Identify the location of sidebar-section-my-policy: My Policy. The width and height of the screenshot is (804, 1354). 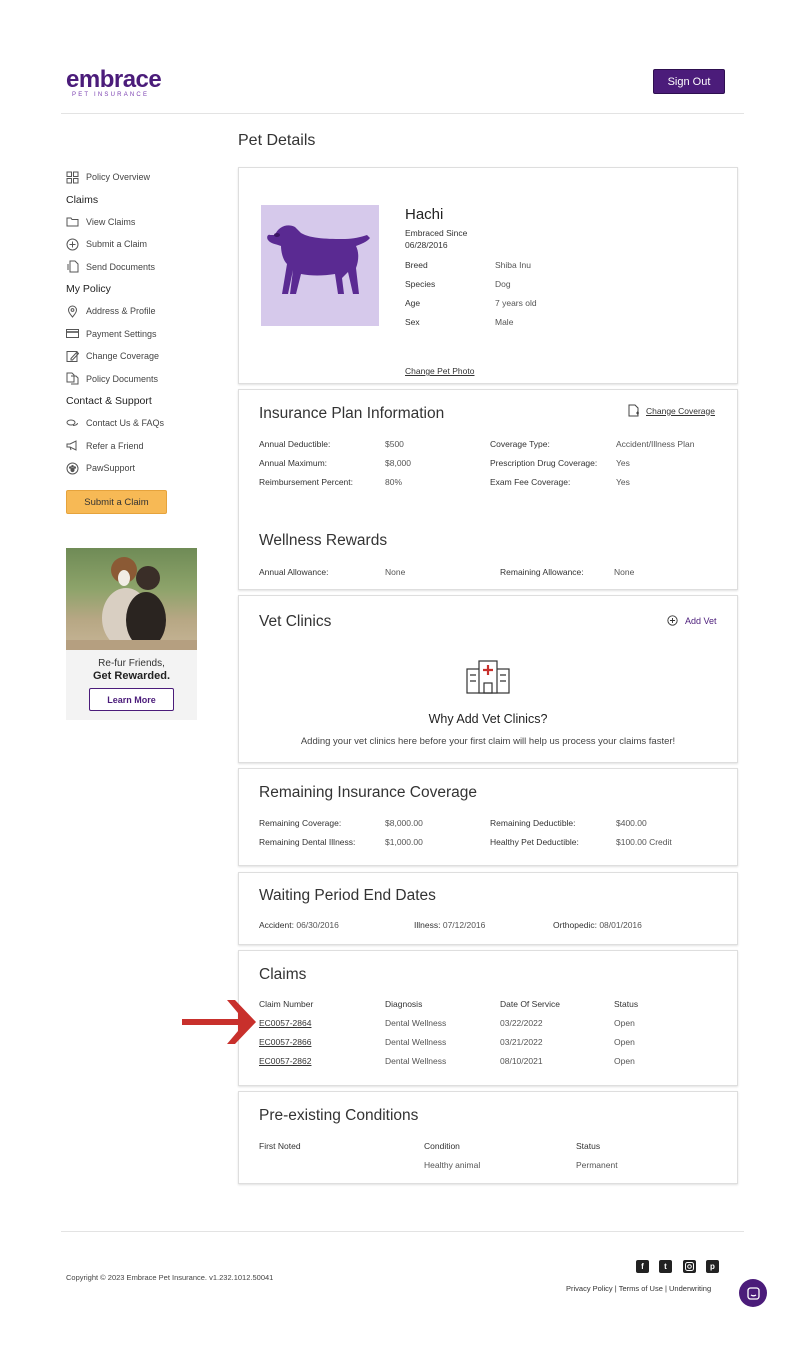
(88, 289).